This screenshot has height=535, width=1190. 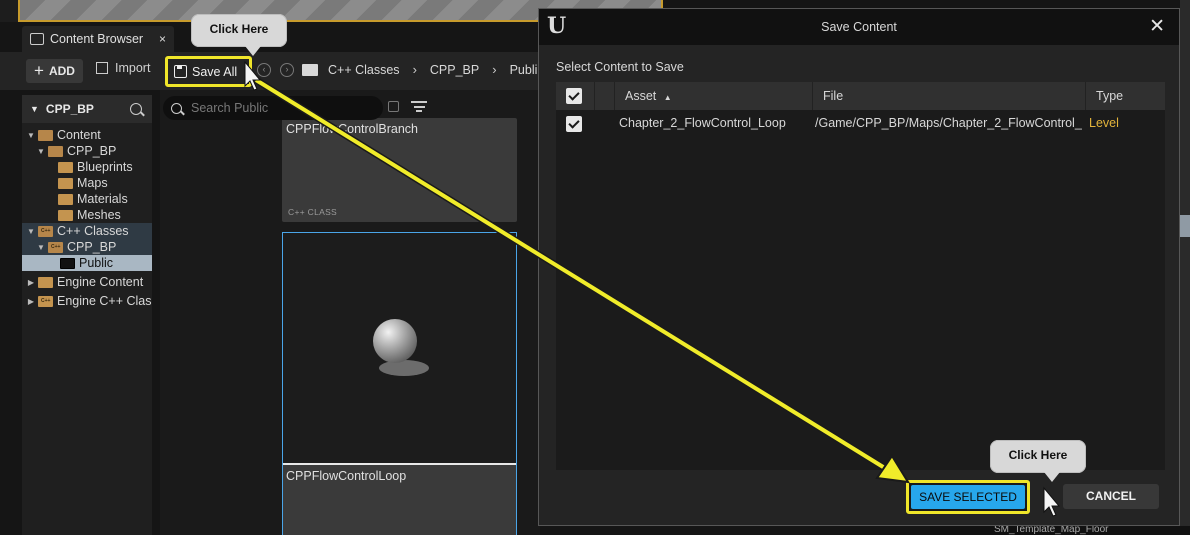 I want to click on search-input: Search Public, so click(x=273, y=108).